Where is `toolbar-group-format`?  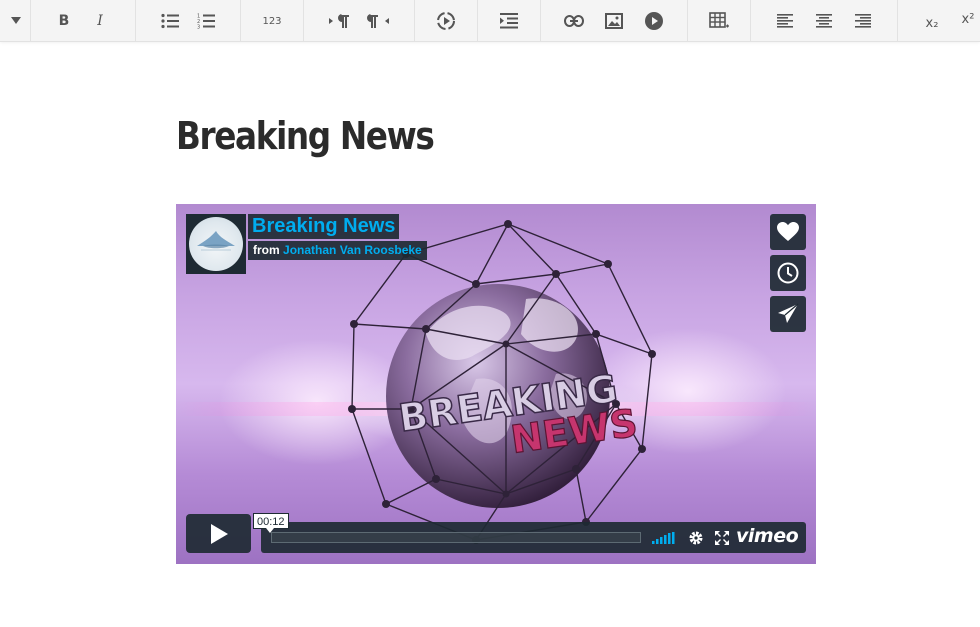
toolbar-group-format is located at coordinates (15, 21).